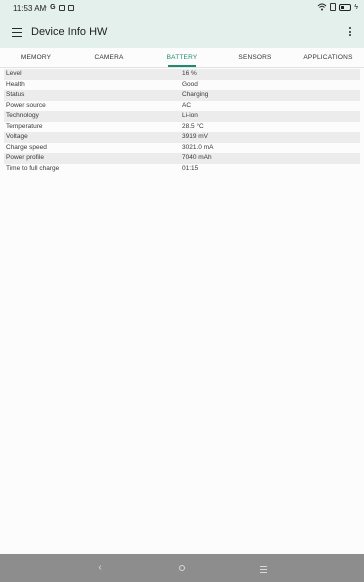 This screenshot has height=582, width=364. Describe the element at coordinates (195, 94) in the screenshot. I see `row-value: Charging` at that location.